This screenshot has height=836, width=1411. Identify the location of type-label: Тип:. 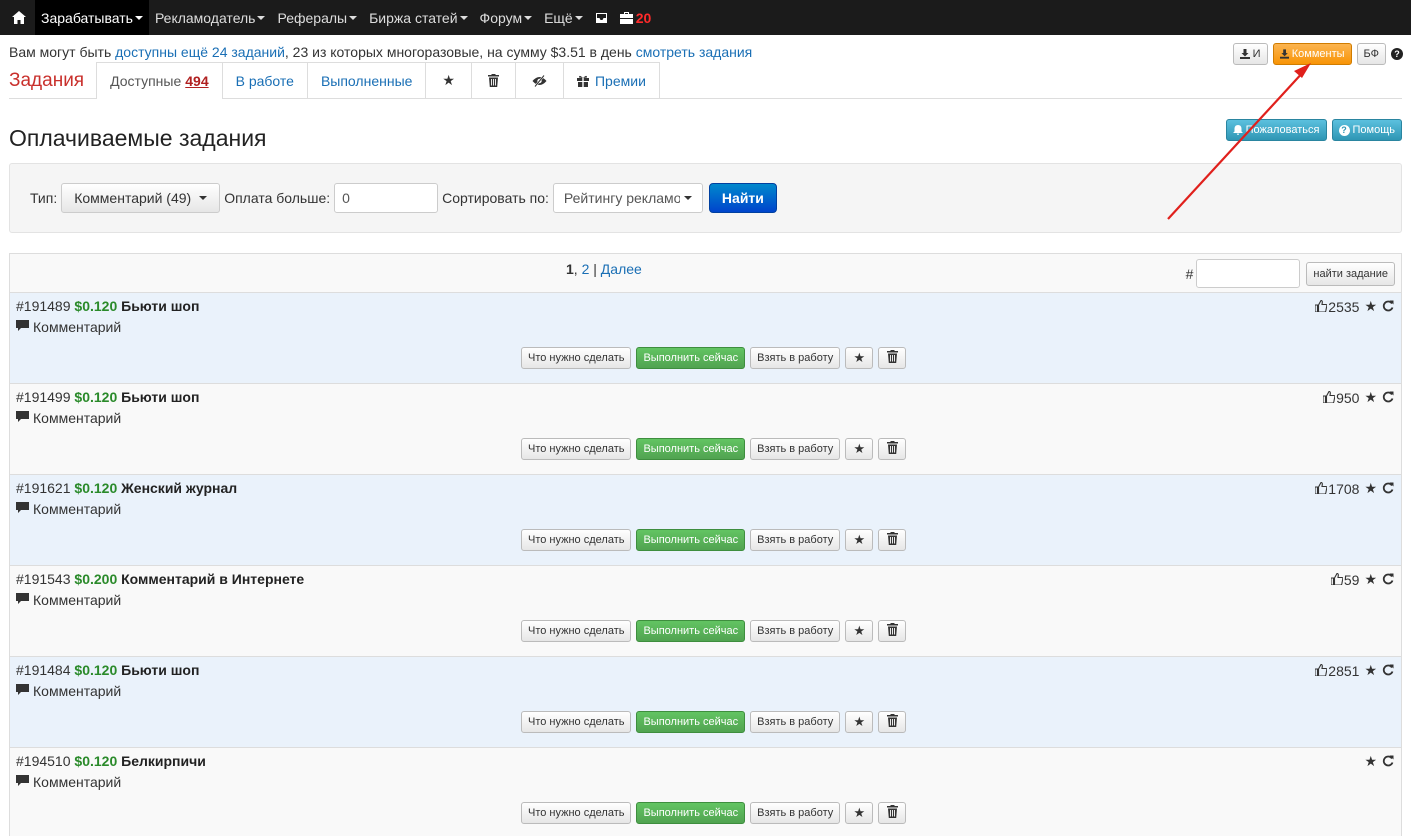
(44, 198).